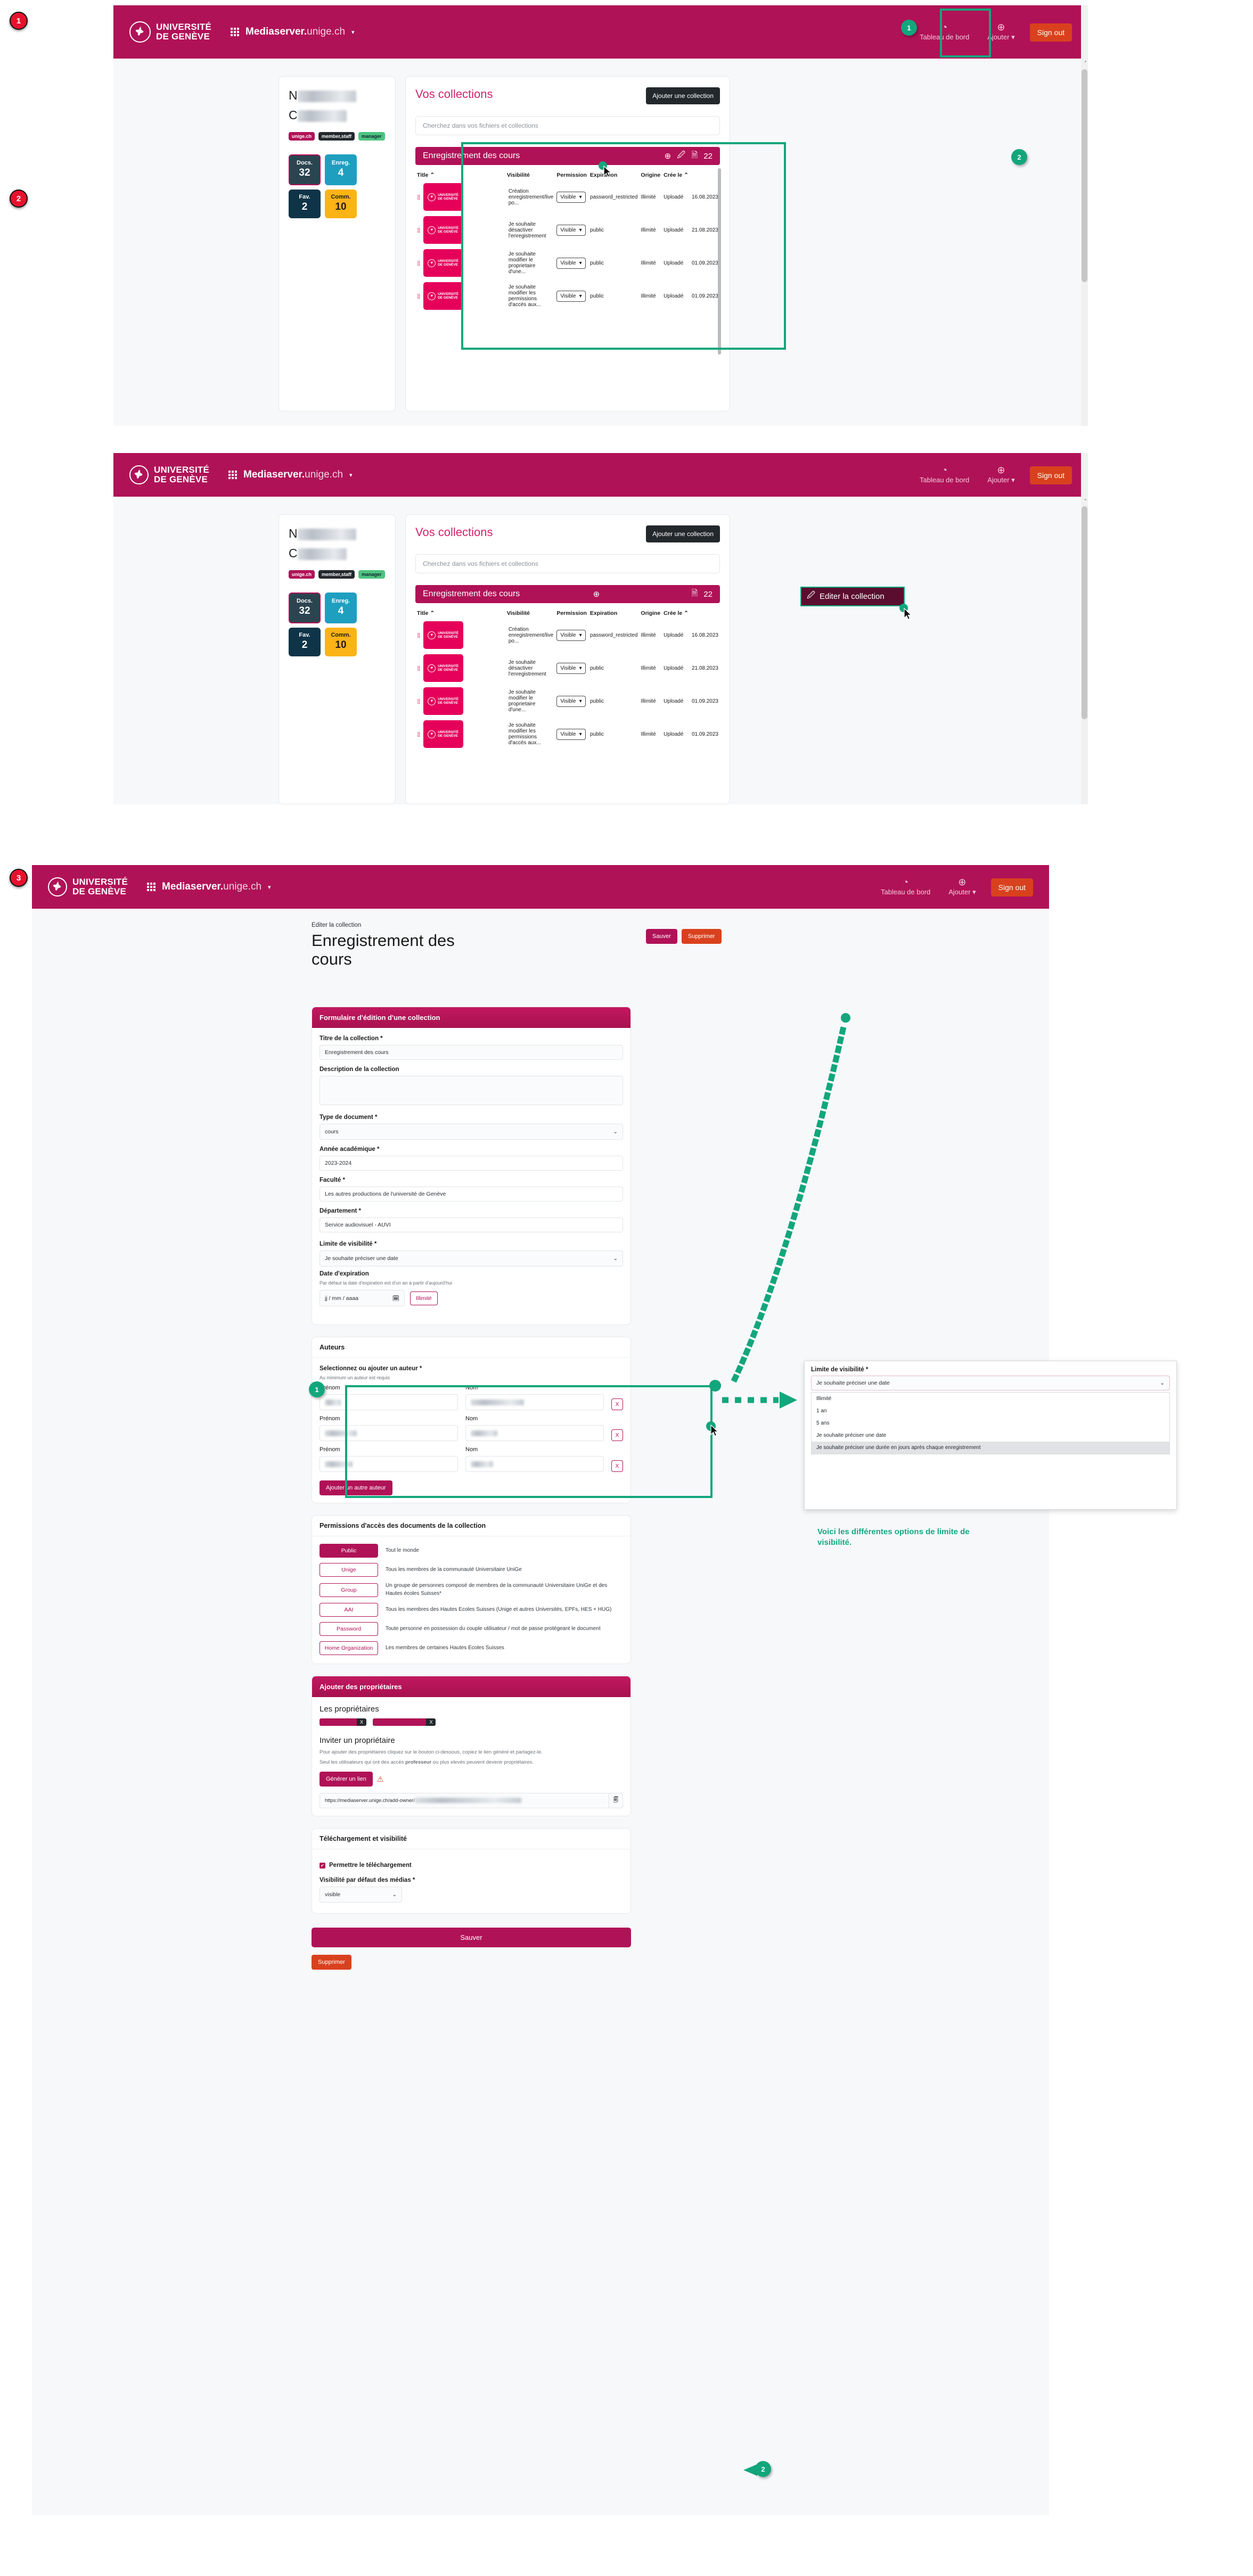  I want to click on dropdown-option-illimite: Illimité, so click(991, 1399).